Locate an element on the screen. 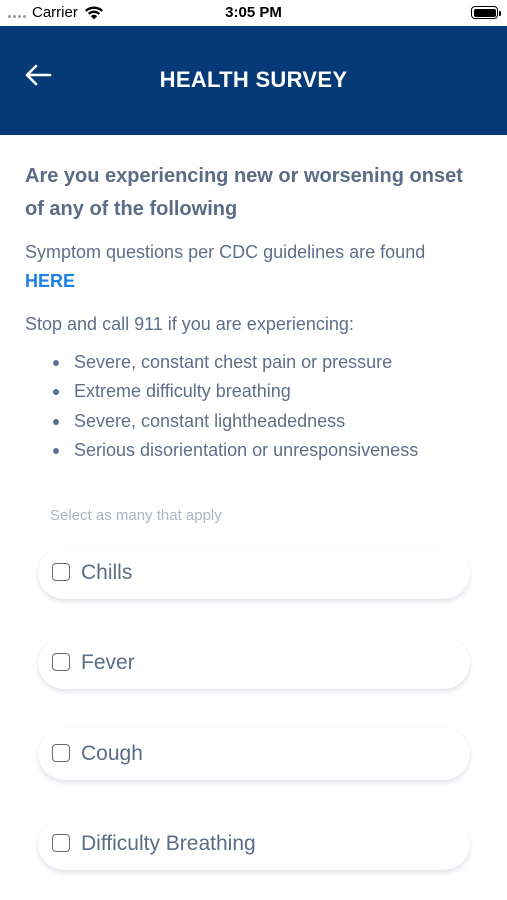 Image resolution: width=507 pixels, height=900 pixels. option-cough: Cough is located at coordinates (254, 754).